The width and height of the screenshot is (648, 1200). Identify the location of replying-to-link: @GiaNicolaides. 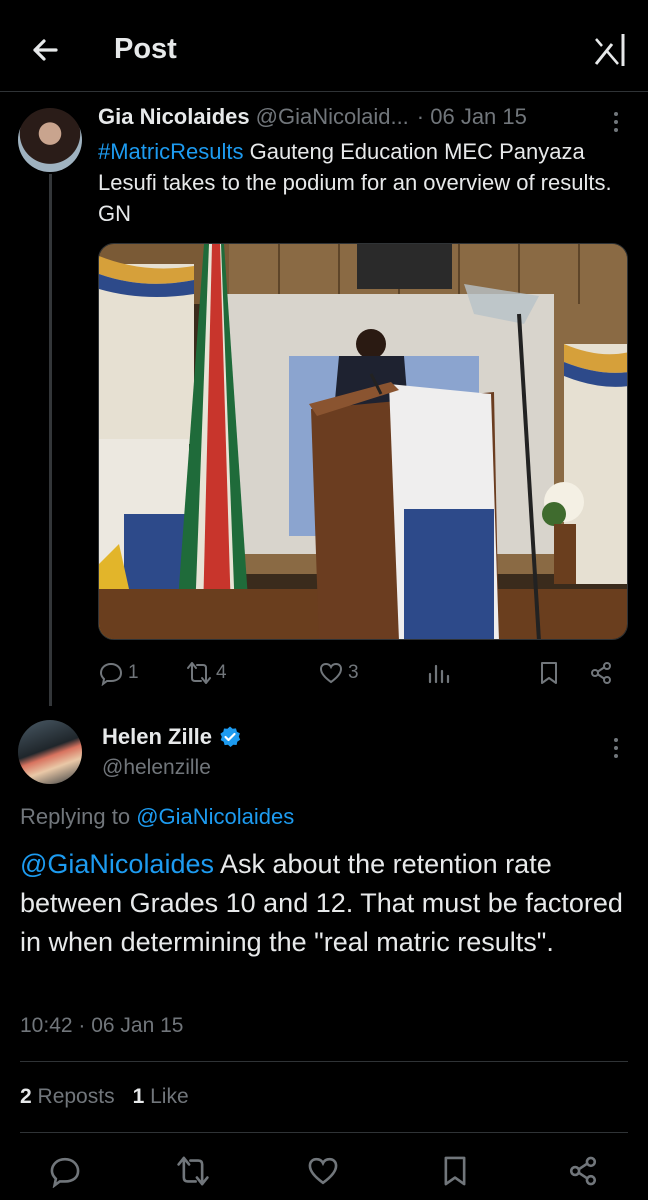
(215, 816).